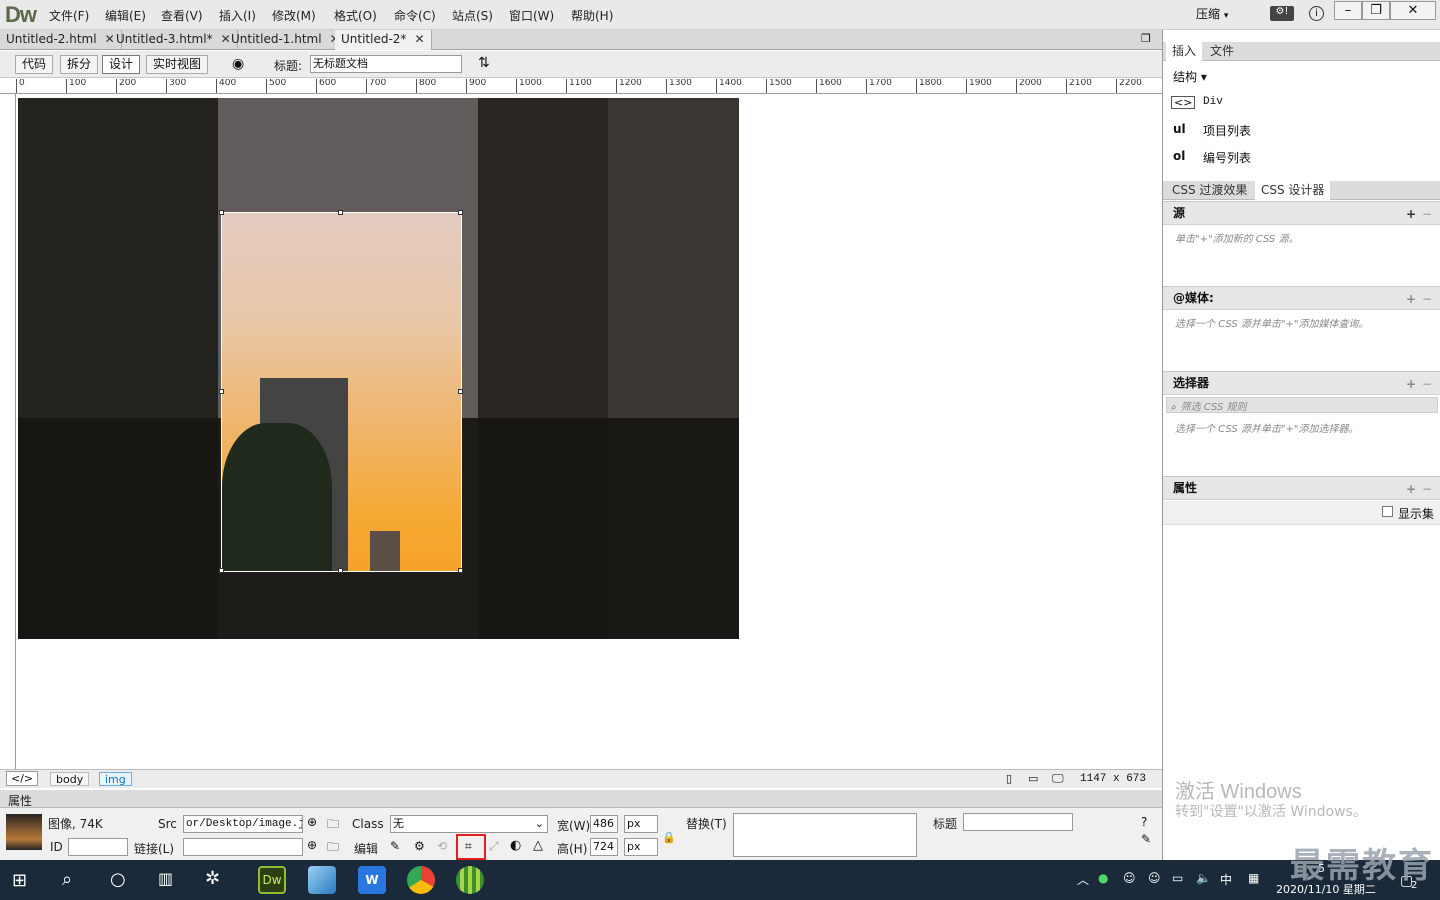 This screenshot has width=1440, height=900. I want to click on crop-icon: ⌗, so click(468, 846).